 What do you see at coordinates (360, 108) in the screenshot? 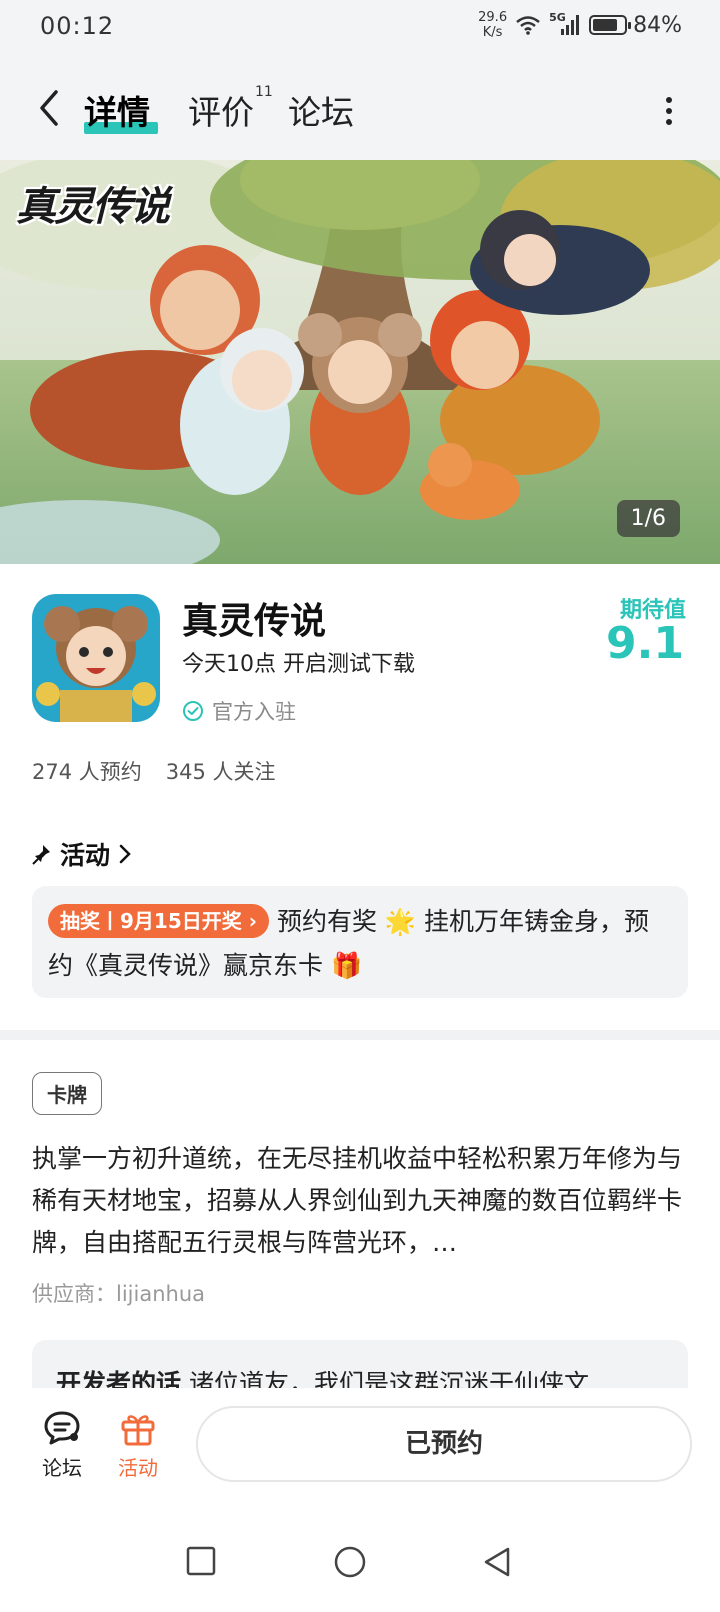
I see `top-nav: 详情 评价 11 论坛` at bounding box center [360, 108].